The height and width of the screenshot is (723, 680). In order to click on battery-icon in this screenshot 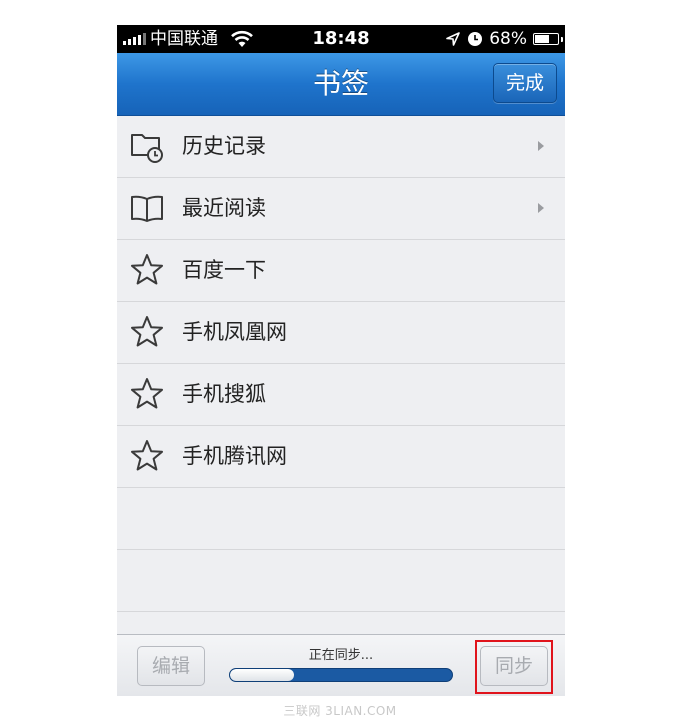, I will do `click(548, 39)`.